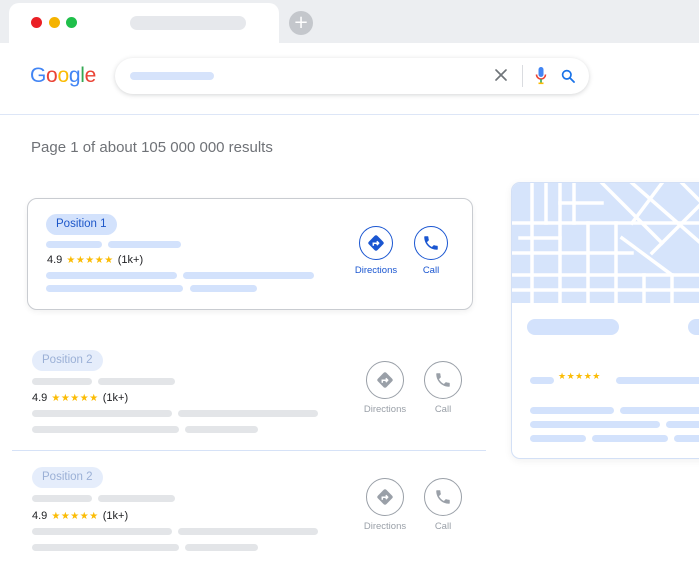  Describe the element at coordinates (568, 76) in the screenshot. I see `search-icon` at that location.